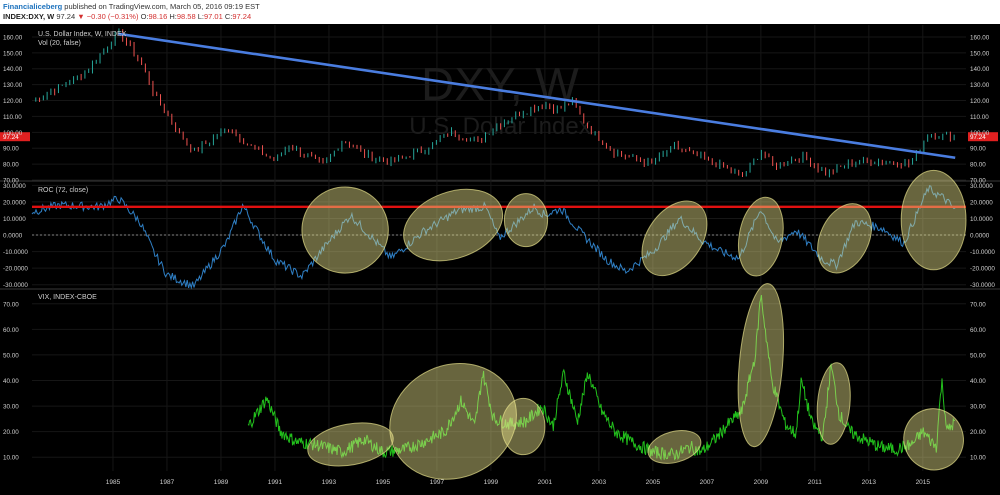 This screenshot has height=495, width=1000. What do you see at coordinates (112, 16) in the screenshot?
I see `price-change: −0.30 (−0.31%)` at bounding box center [112, 16].